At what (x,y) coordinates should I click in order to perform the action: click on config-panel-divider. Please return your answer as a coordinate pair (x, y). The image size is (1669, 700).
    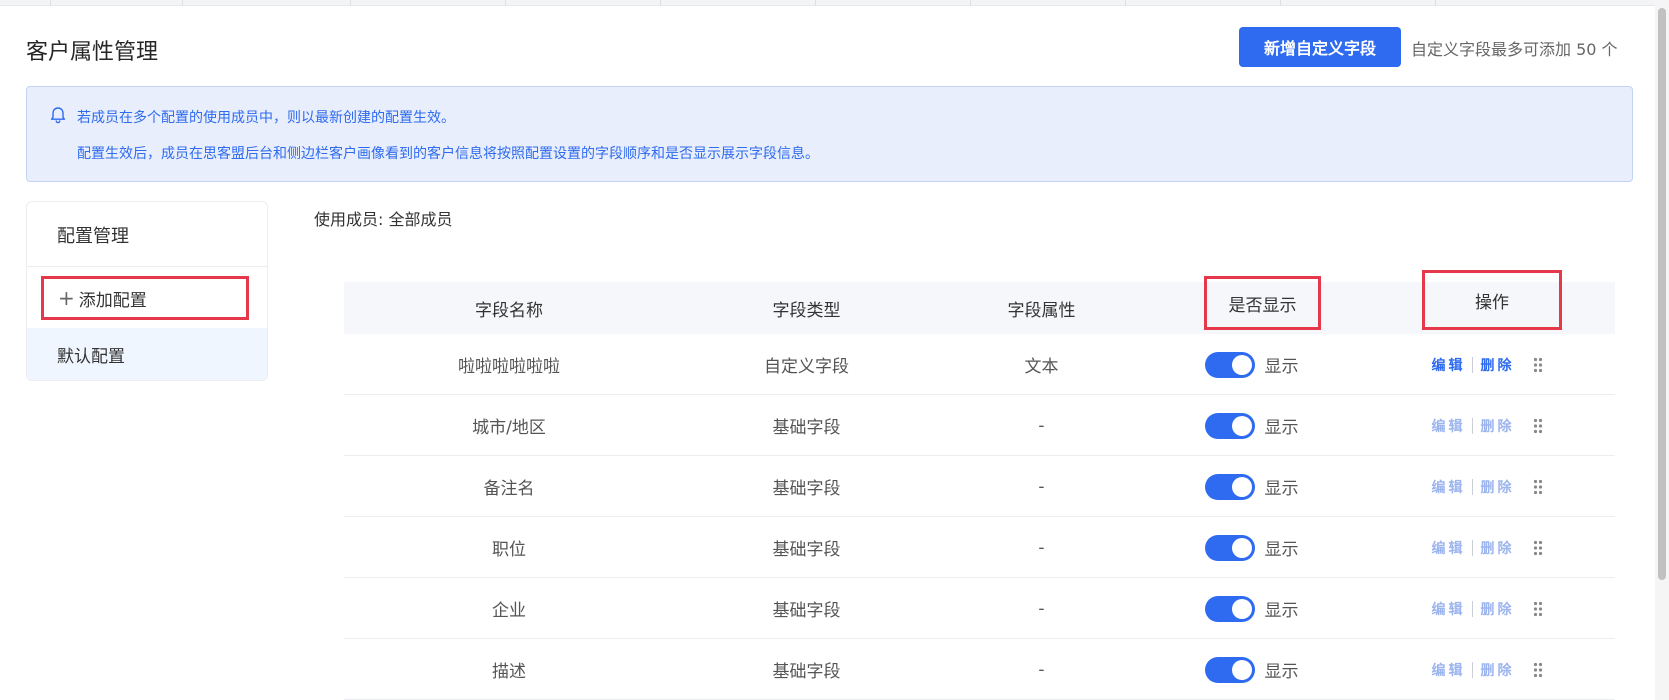
    Looking at the image, I should click on (147, 266).